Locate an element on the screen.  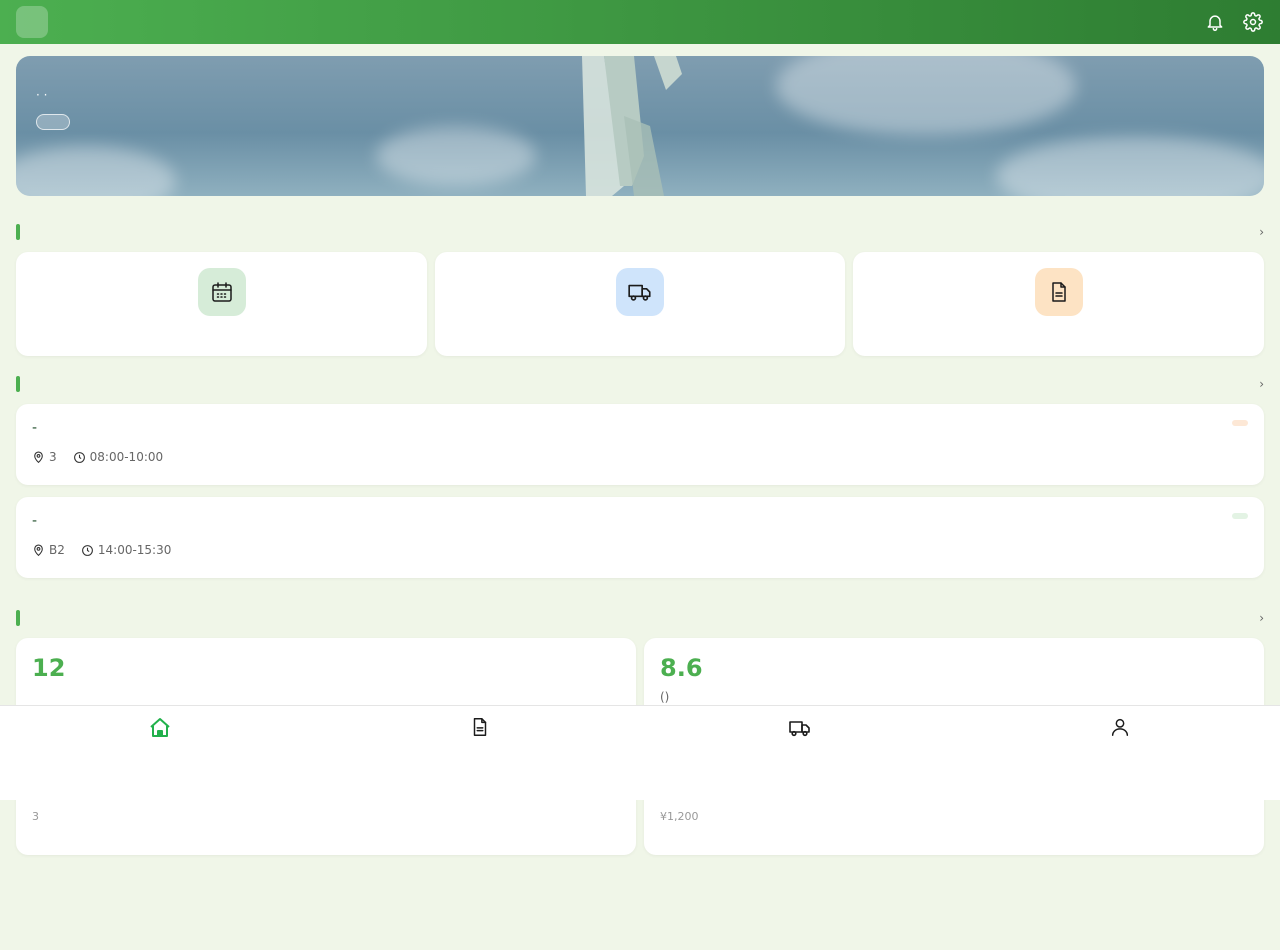
stat-footer: 3 is located at coordinates (35, 813).